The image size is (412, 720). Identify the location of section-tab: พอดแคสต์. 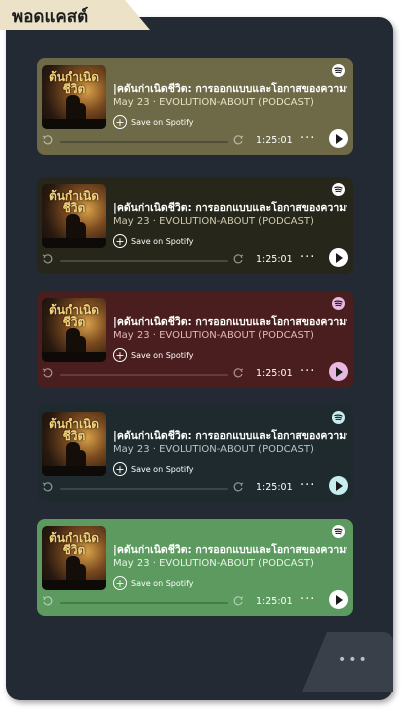
(75, 15).